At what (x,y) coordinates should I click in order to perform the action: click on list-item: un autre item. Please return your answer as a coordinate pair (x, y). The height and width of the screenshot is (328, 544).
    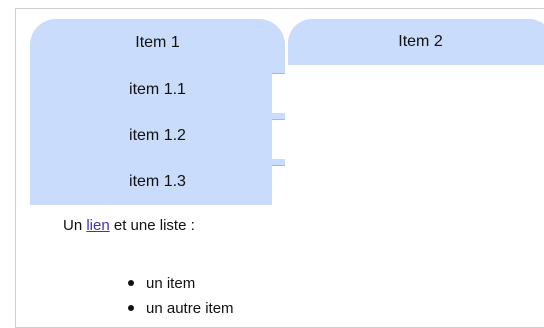
    Looking at the image, I should click on (181, 308).